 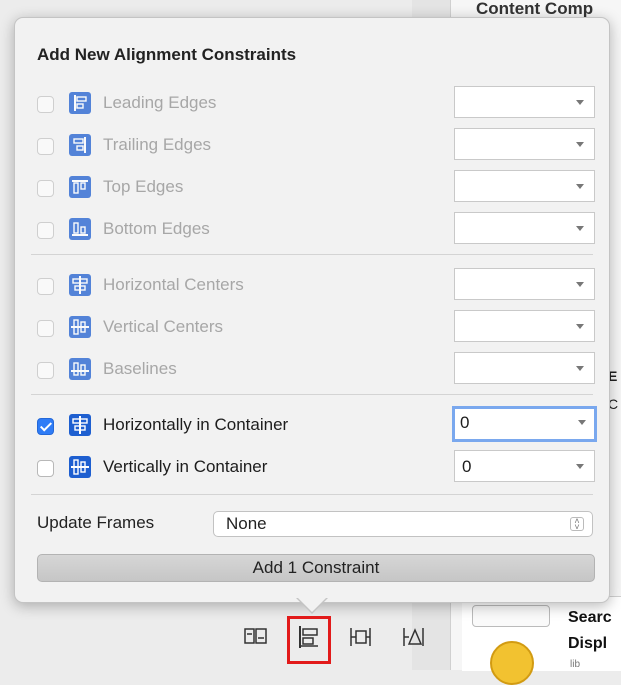 I want to click on update-frames-select: None ˄ ˅, so click(x=403, y=524).